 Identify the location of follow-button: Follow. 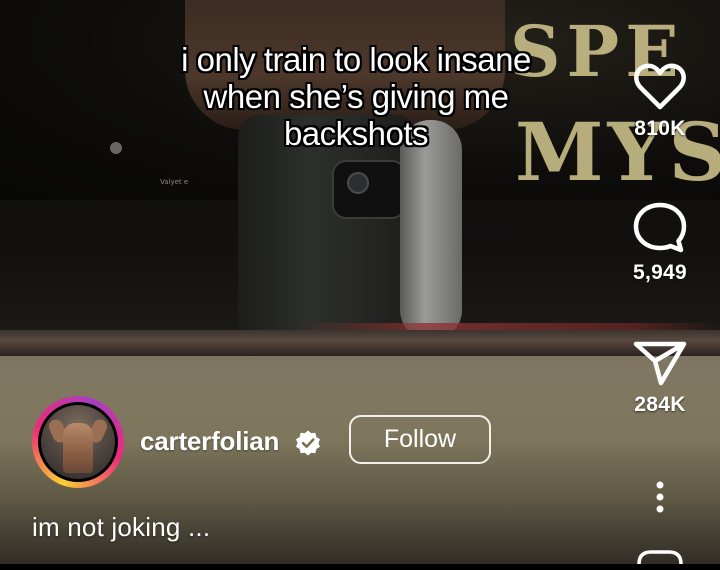
(420, 439).